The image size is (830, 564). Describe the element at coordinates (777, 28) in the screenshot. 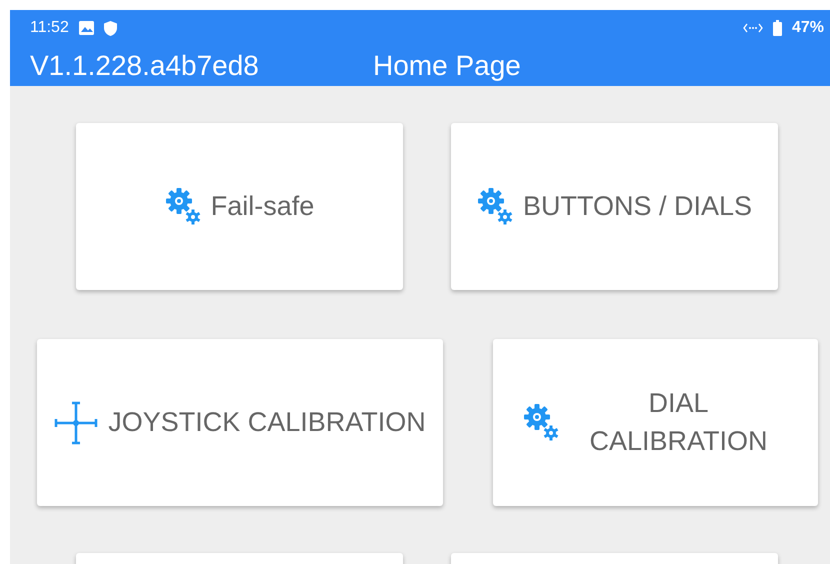

I see `battery-icon` at that location.